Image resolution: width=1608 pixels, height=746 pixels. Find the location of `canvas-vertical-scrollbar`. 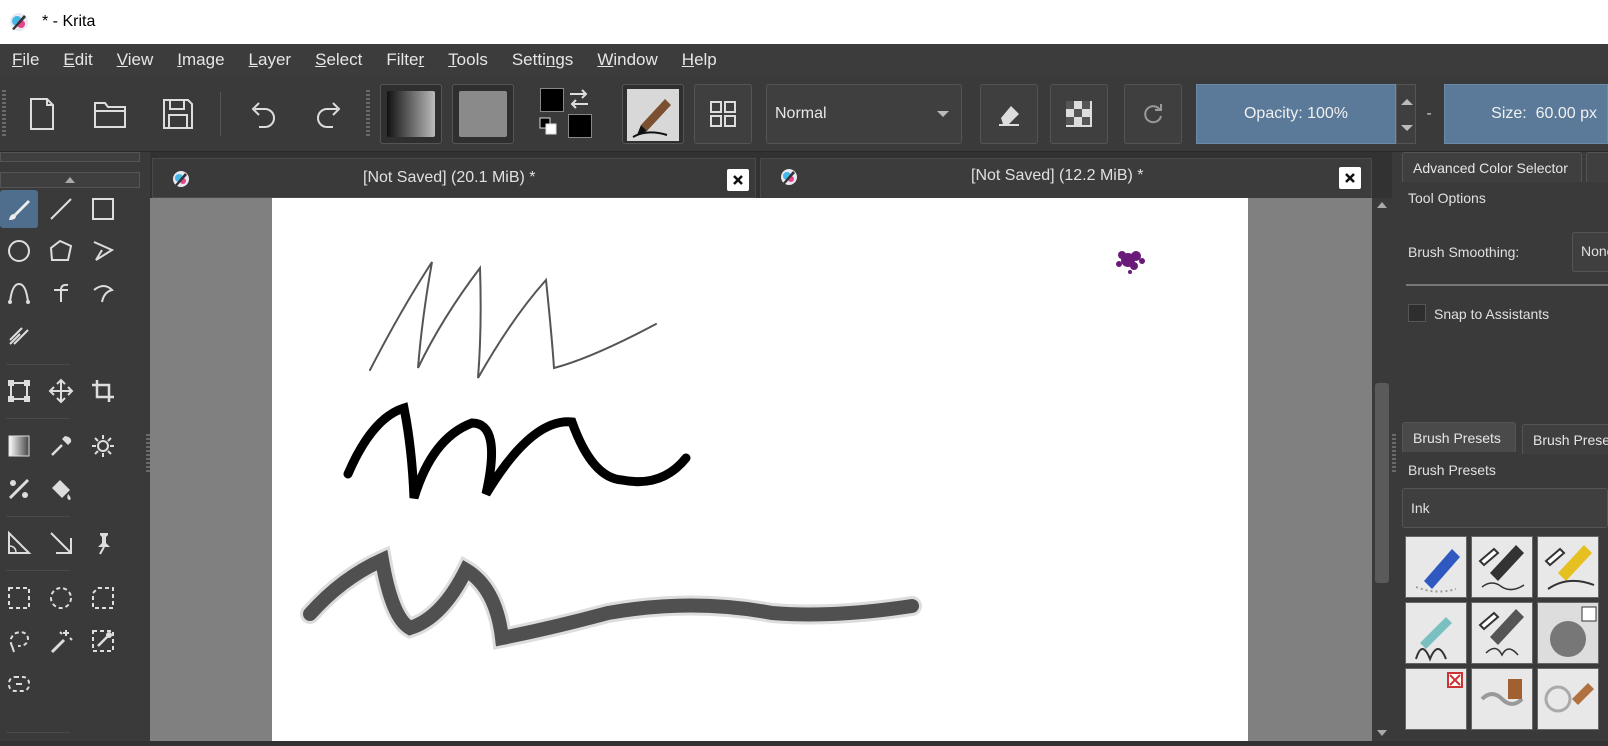

canvas-vertical-scrollbar is located at coordinates (1382, 469).